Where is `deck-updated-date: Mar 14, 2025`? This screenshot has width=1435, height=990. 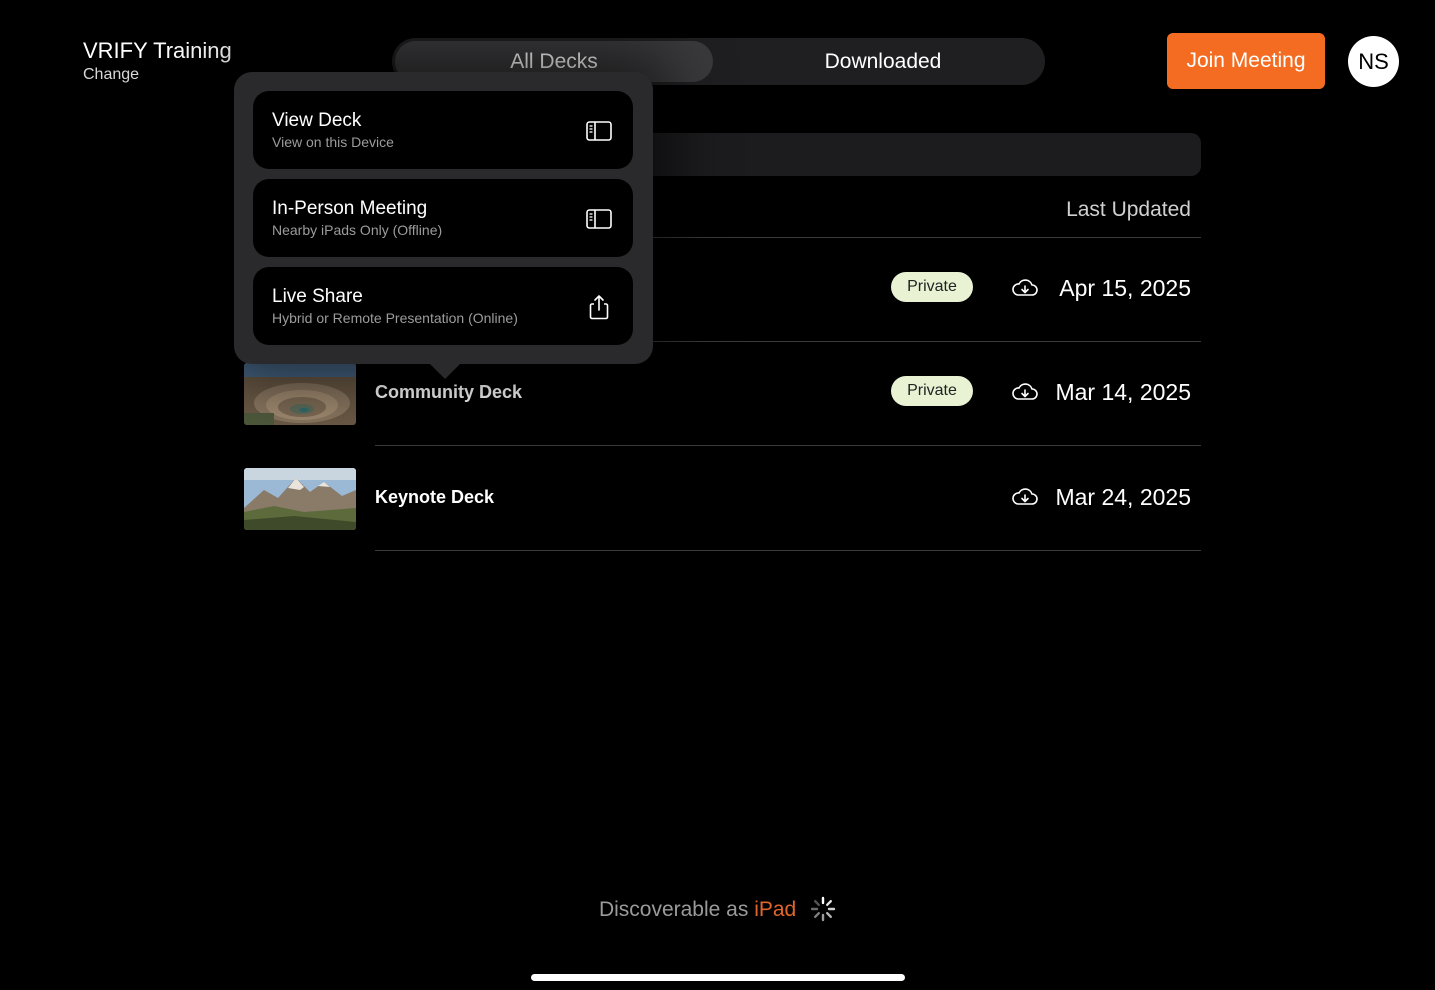
deck-updated-date: Mar 14, 2025 is located at coordinates (1123, 392).